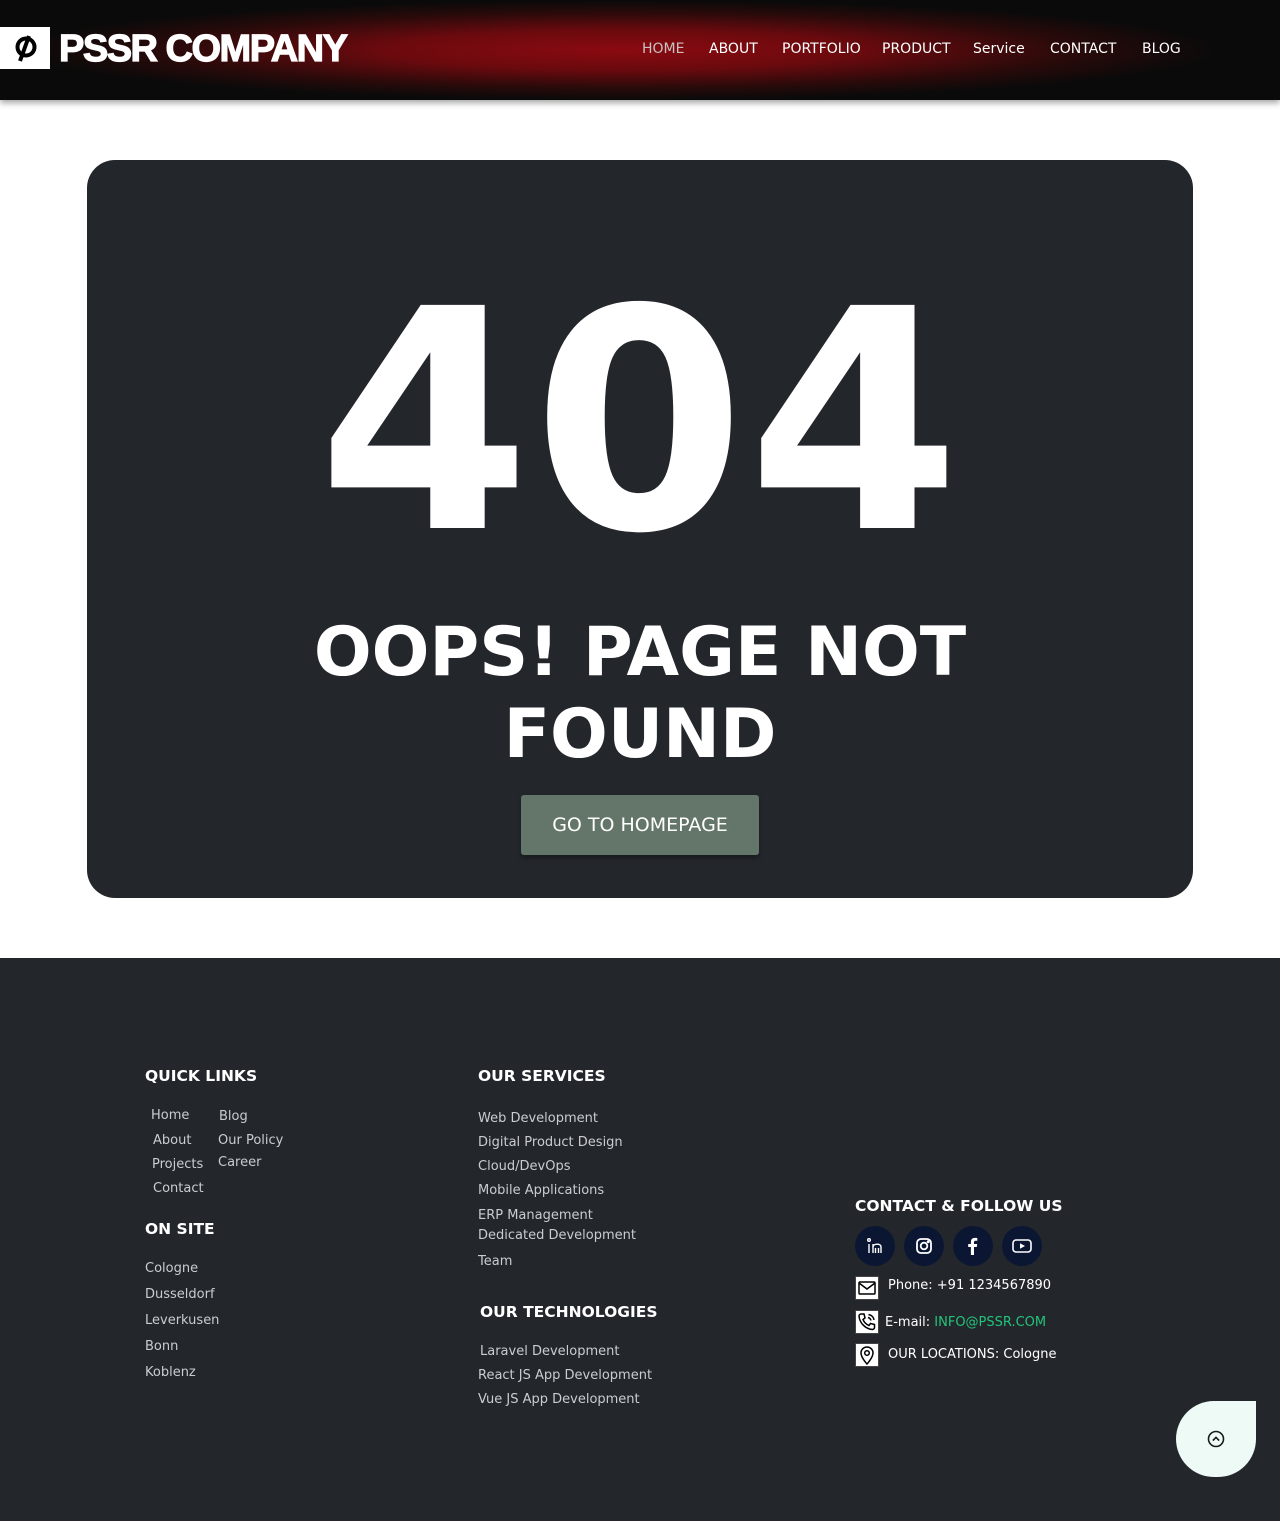 This screenshot has width=1280, height=1521. What do you see at coordinates (171, 1269) in the screenshot?
I see `location-link: Cologne` at bounding box center [171, 1269].